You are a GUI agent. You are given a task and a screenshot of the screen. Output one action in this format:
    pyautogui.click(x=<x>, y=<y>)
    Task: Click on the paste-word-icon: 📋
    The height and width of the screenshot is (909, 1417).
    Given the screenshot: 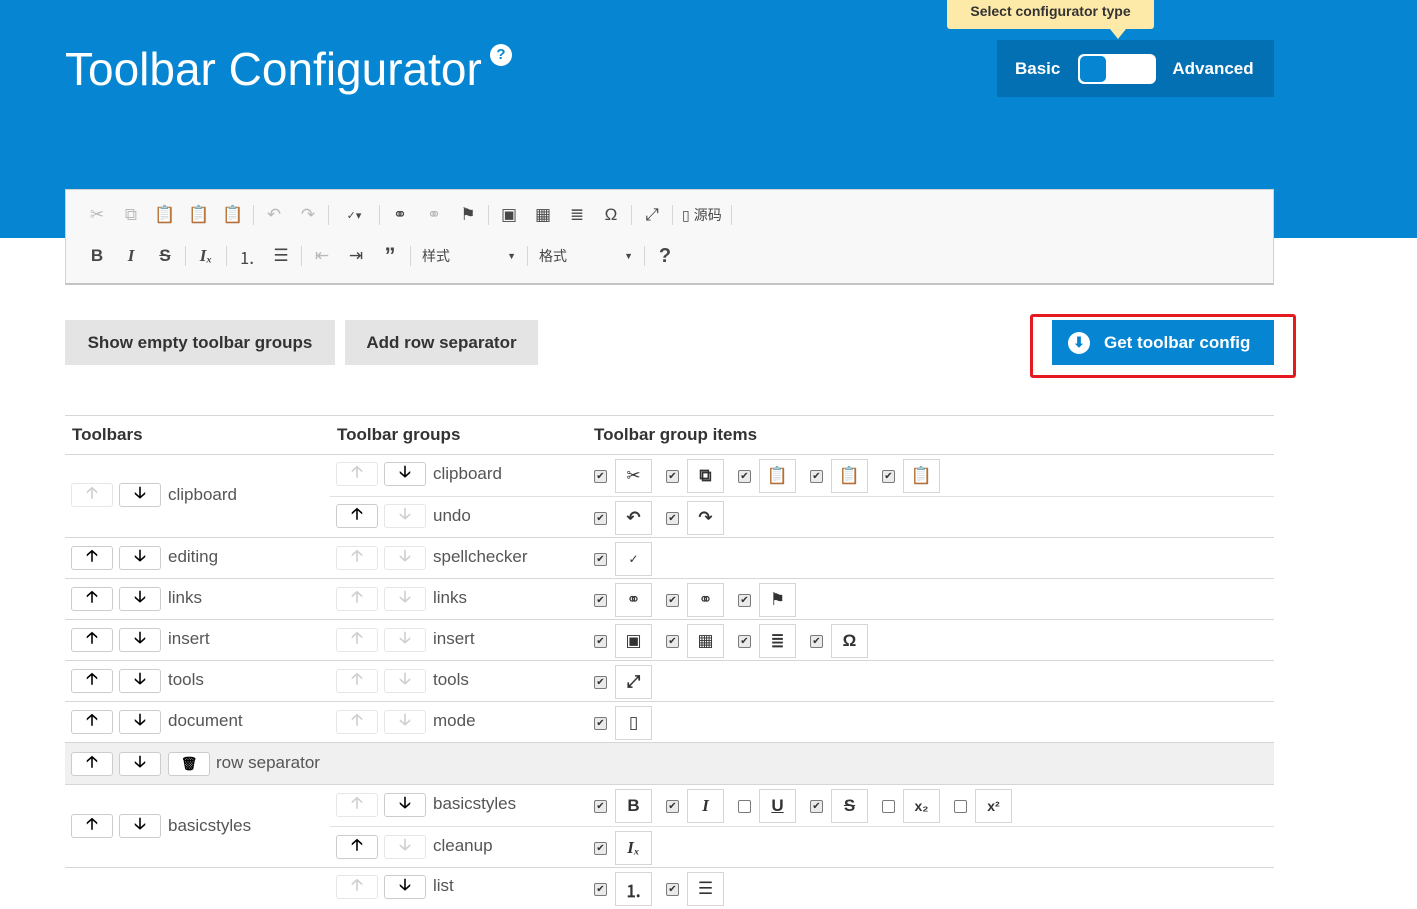 What is the action you would take?
    pyautogui.click(x=233, y=215)
    